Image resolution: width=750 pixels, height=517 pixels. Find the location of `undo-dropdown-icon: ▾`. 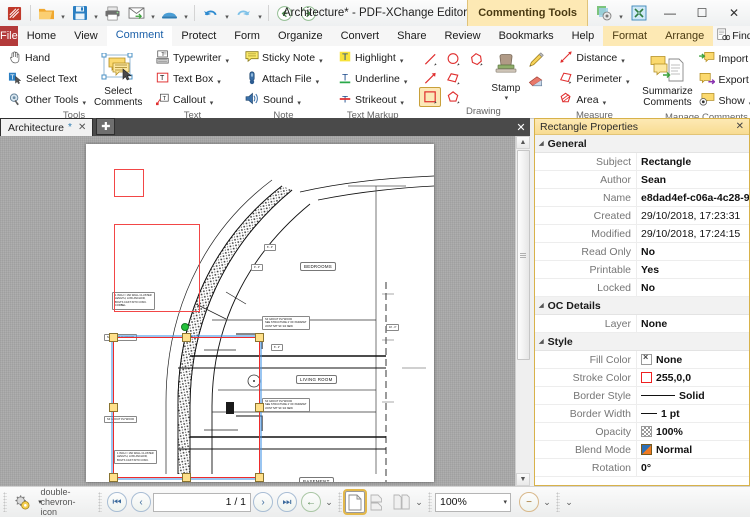

undo-dropdown-icon: ▾ is located at coordinates (227, 13).